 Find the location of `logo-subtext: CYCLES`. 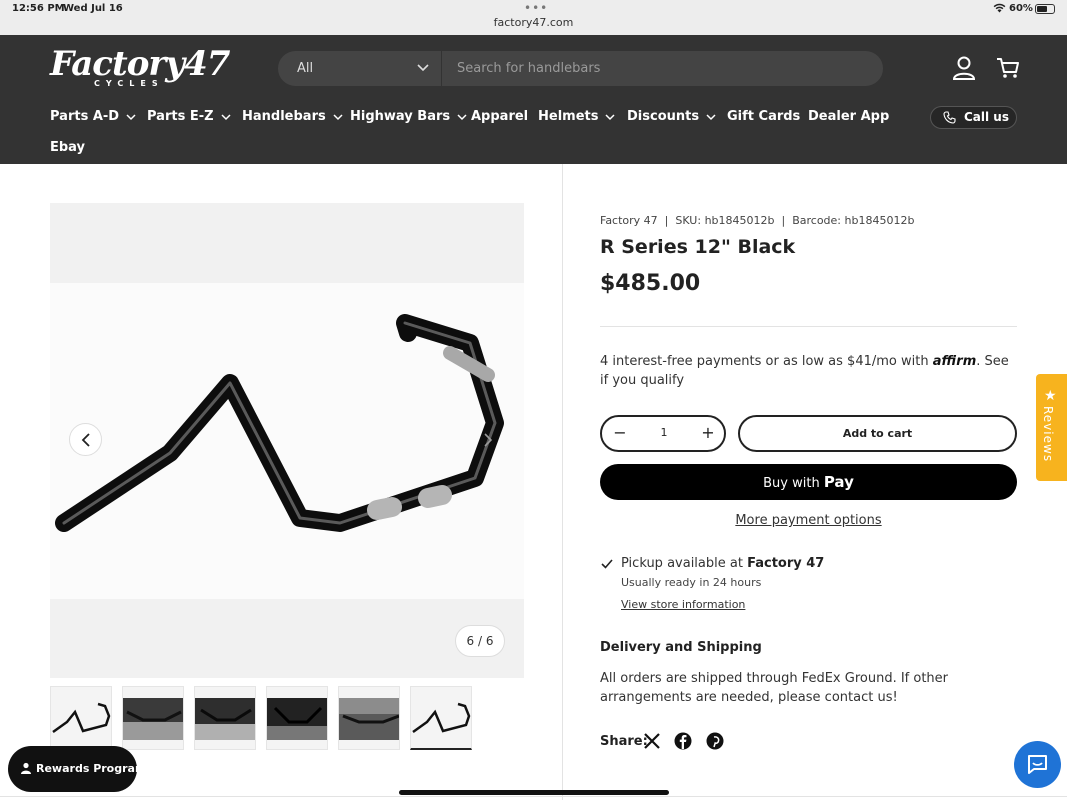

logo-subtext: CYCLES is located at coordinates (129, 83).